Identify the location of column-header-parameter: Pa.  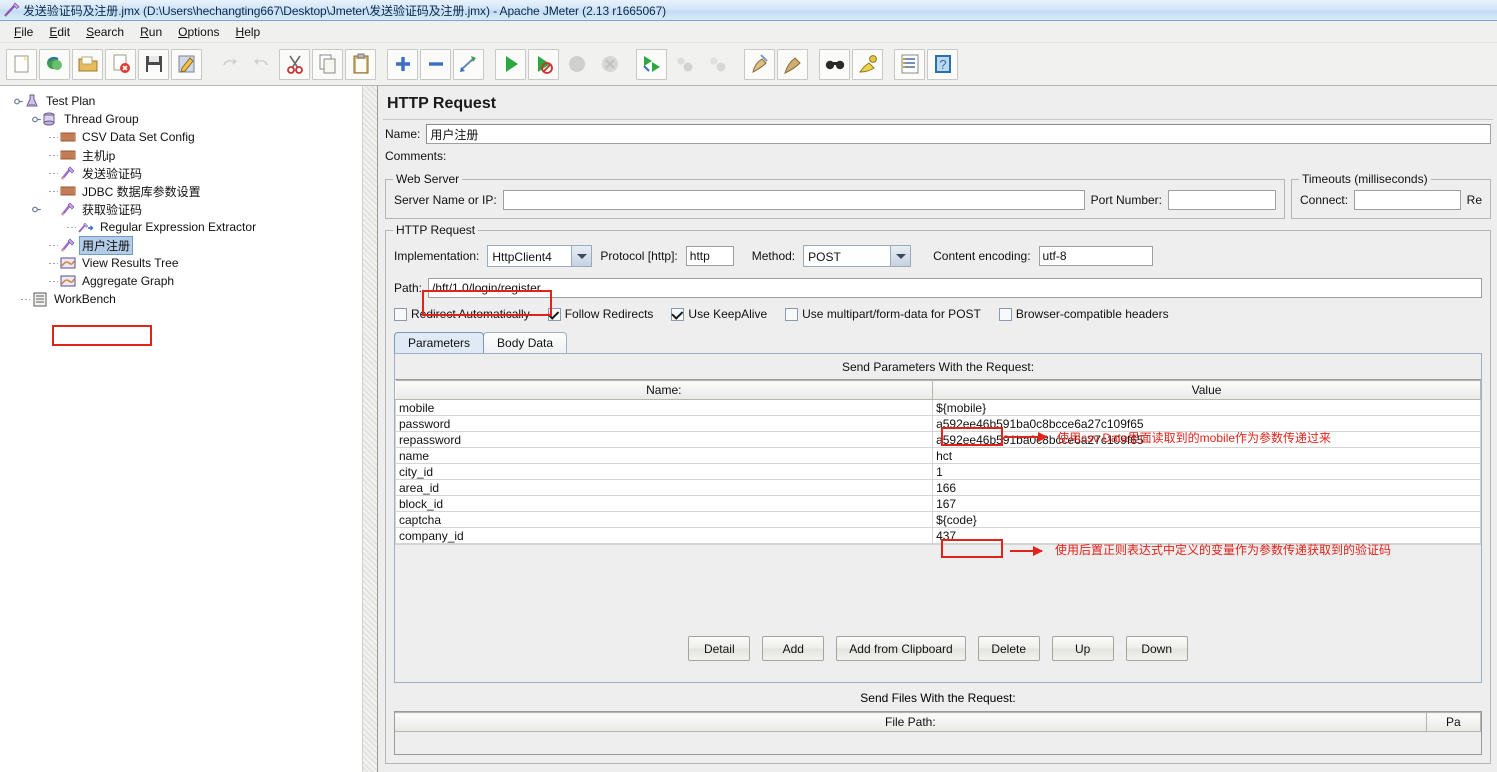
(1454, 722).